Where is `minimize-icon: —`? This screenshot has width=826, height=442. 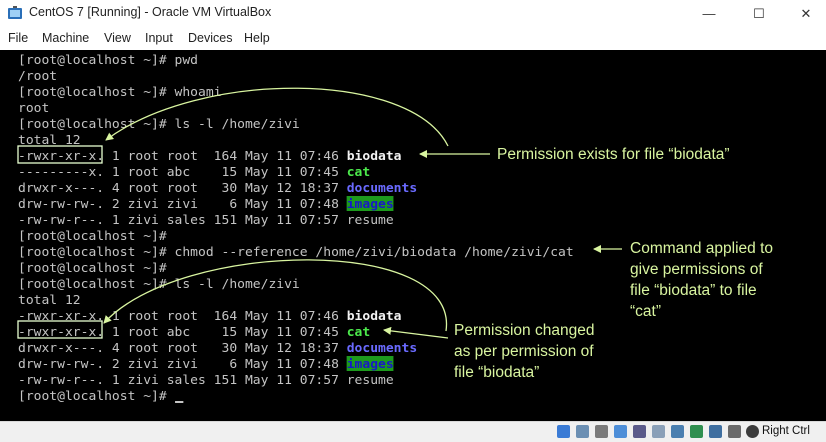
minimize-icon: — is located at coordinates (709, 13).